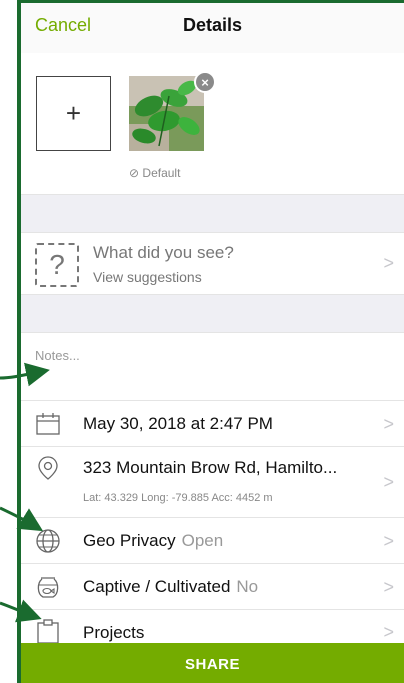 This screenshot has width=404, height=683. What do you see at coordinates (48, 424) in the screenshot?
I see `calendar-icon` at bounding box center [48, 424].